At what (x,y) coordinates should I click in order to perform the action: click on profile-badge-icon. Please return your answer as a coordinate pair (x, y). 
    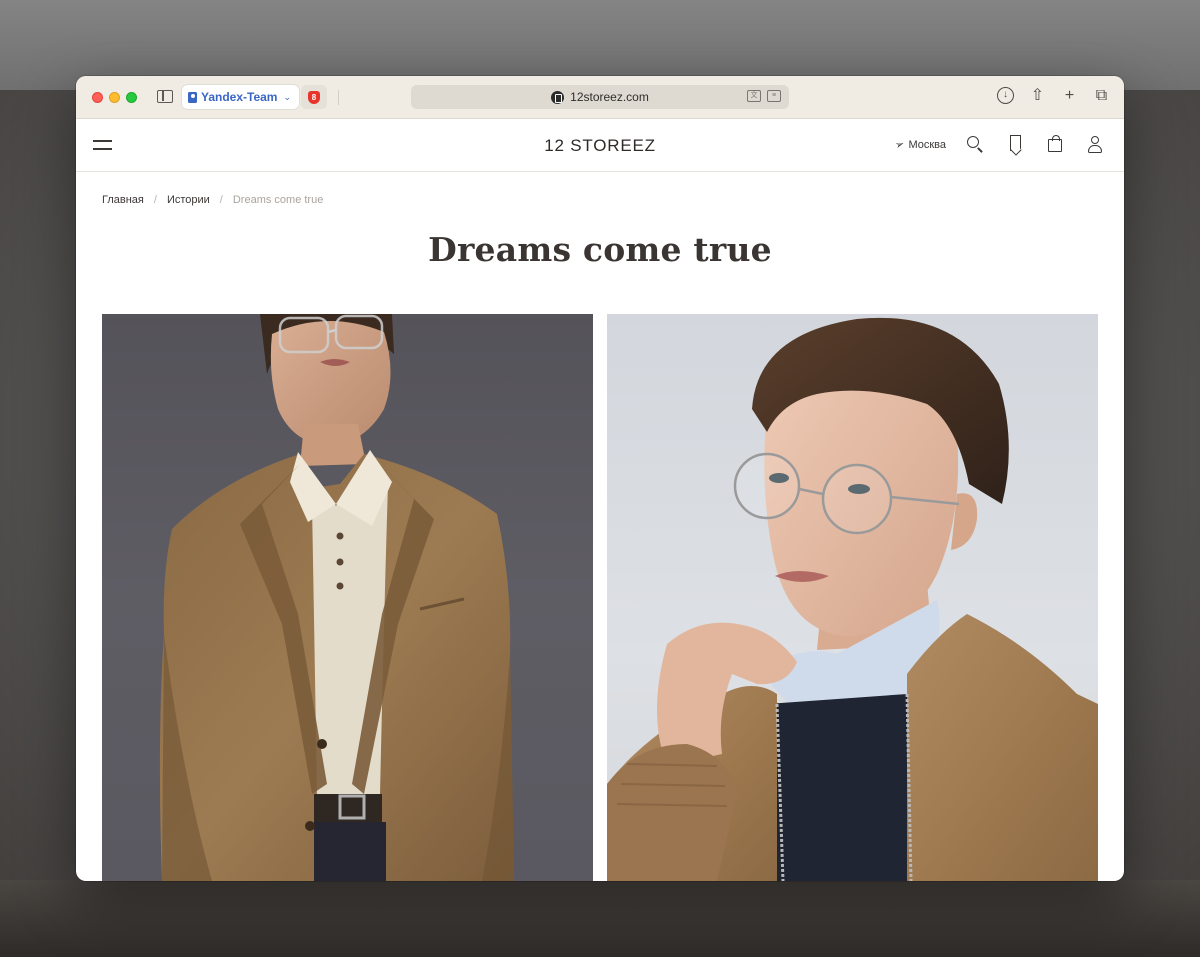
    Looking at the image, I should click on (192, 97).